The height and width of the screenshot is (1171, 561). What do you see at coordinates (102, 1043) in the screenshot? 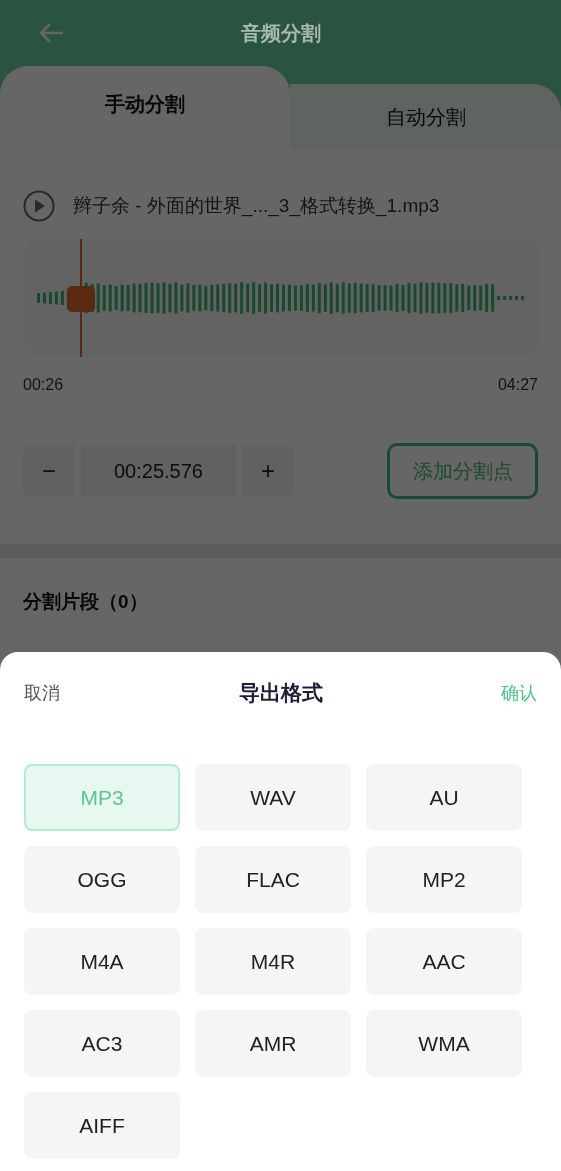
I see `format-option: AC3` at bounding box center [102, 1043].